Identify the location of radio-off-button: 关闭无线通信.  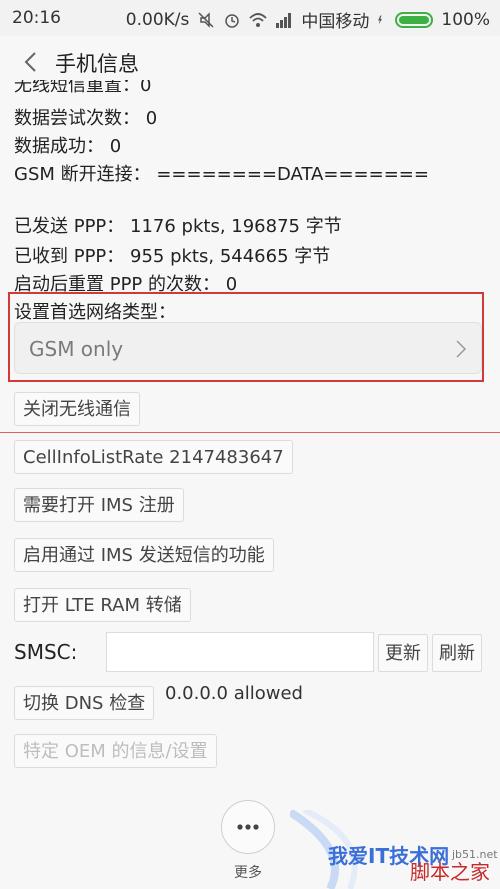
(77, 409).